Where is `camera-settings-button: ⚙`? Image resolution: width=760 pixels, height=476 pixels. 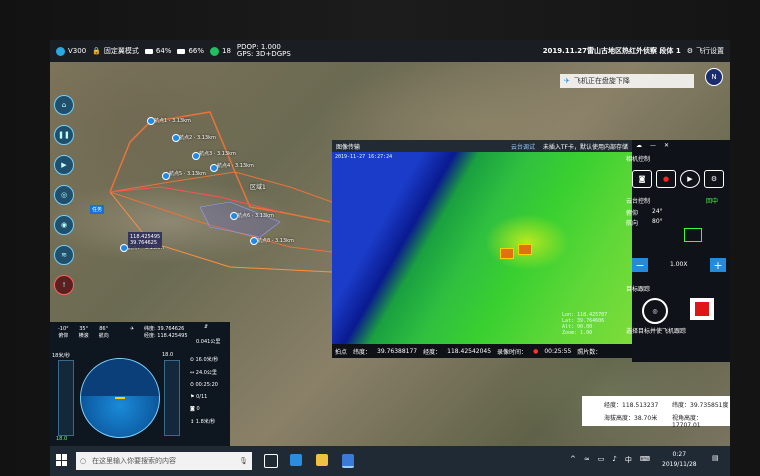
camera-settings-button: ⚙ is located at coordinates (714, 179).